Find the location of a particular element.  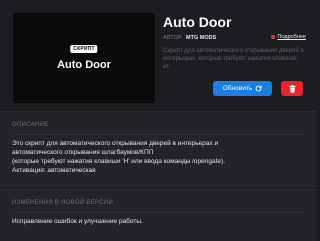

delete-button is located at coordinates (292, 88).